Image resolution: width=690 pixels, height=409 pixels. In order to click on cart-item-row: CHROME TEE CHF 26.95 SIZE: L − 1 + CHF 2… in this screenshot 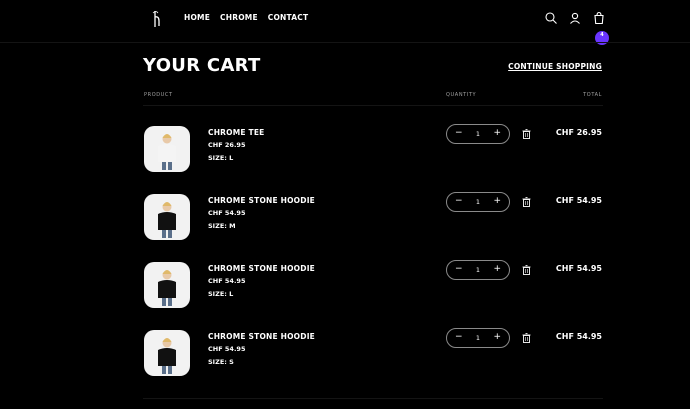, I will do `click(345, 152)`.